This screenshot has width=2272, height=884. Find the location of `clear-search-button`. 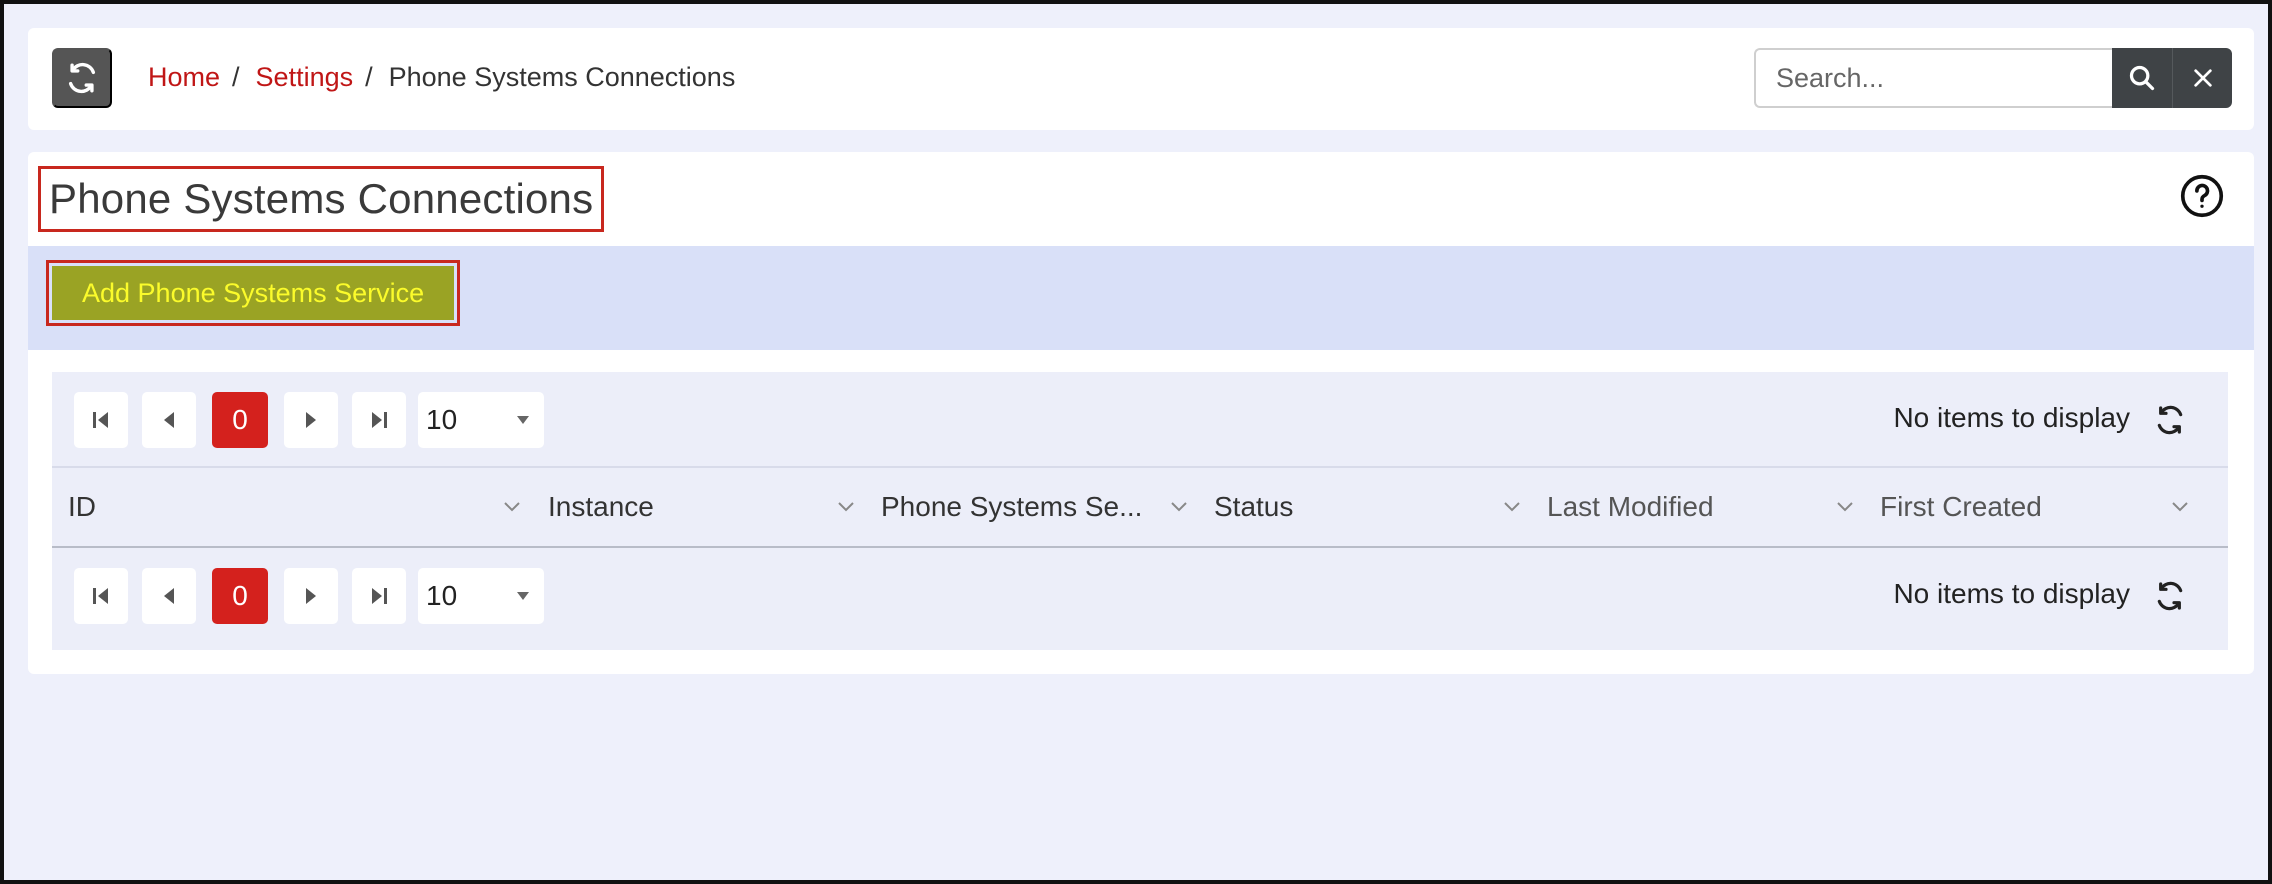

clear-search-button is located at coordinates (2202, 78).